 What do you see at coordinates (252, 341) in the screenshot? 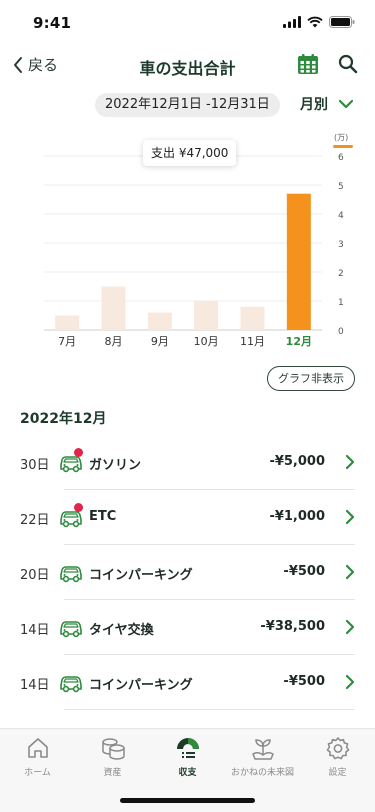
I see `x-tick-label: 11月` at bounding box center [252, 341].